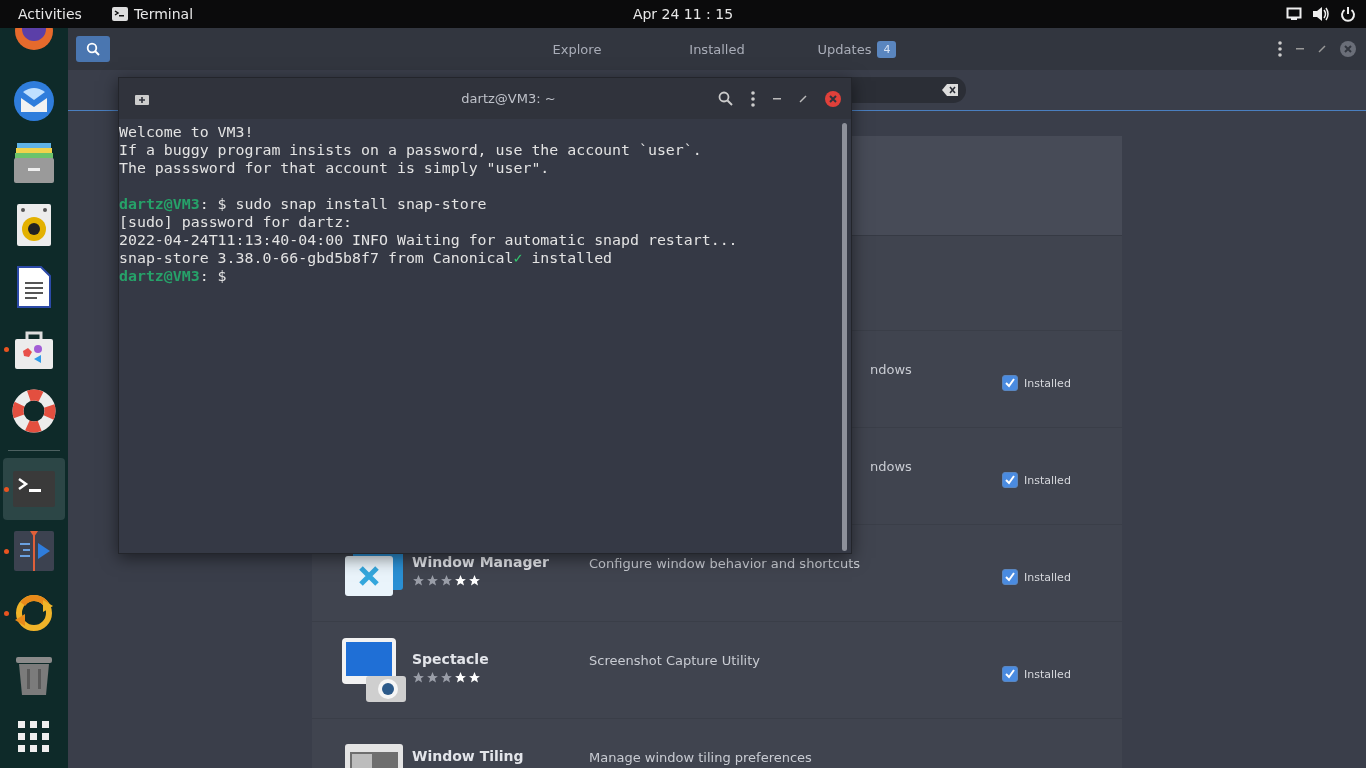 This screenshot has height=768, width=1366. What do you see at coordinates (34, 737) in the screenshot?
I see `app-grid-icon` at bounding box center [34, 737].